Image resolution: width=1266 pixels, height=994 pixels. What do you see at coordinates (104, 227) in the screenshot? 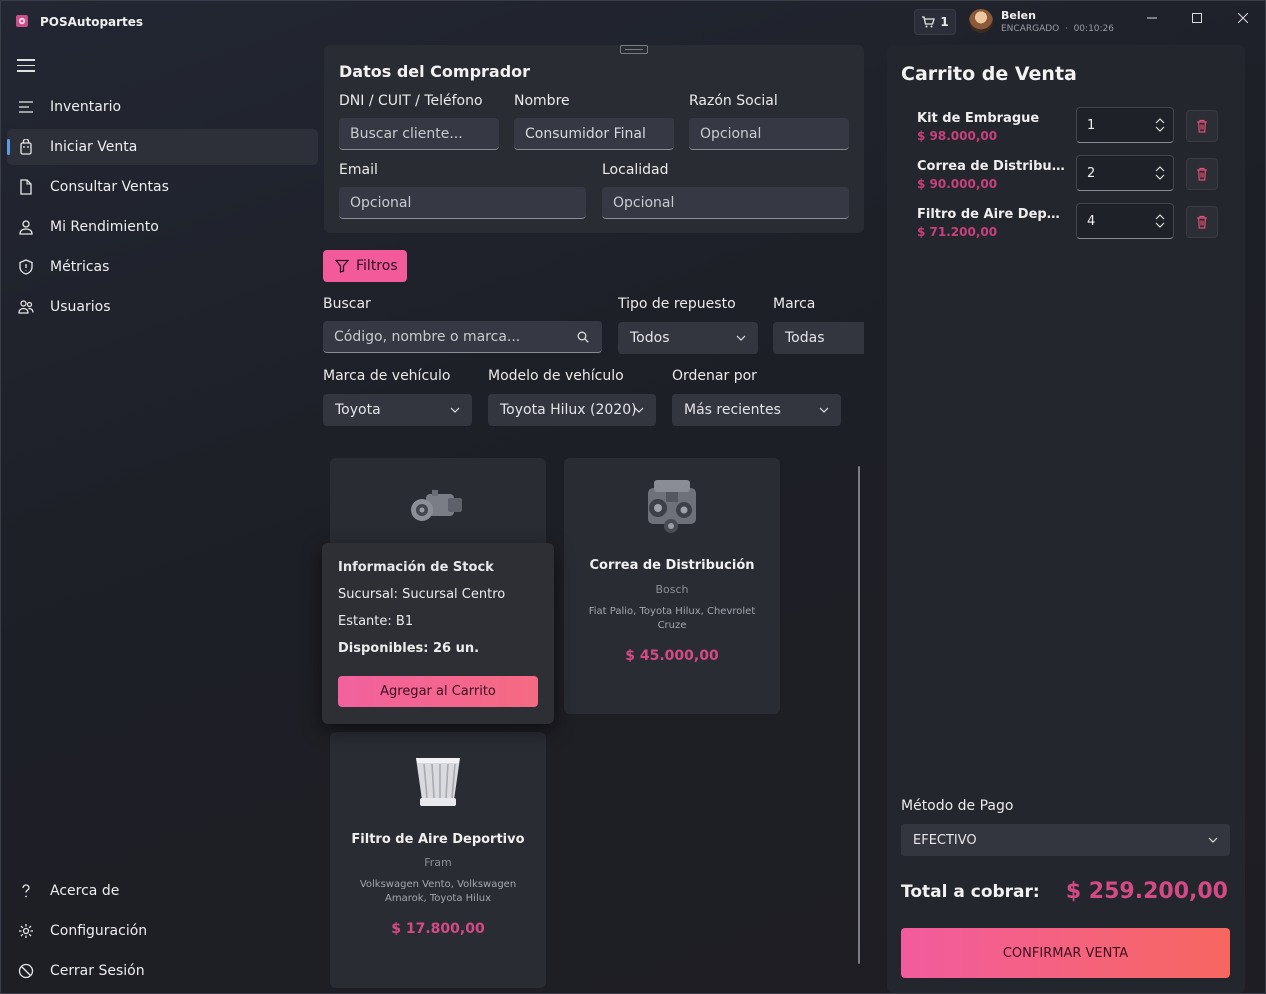
I see `sidebar-item-label: Mi Rendimiento` at bounding box center [104, 227].